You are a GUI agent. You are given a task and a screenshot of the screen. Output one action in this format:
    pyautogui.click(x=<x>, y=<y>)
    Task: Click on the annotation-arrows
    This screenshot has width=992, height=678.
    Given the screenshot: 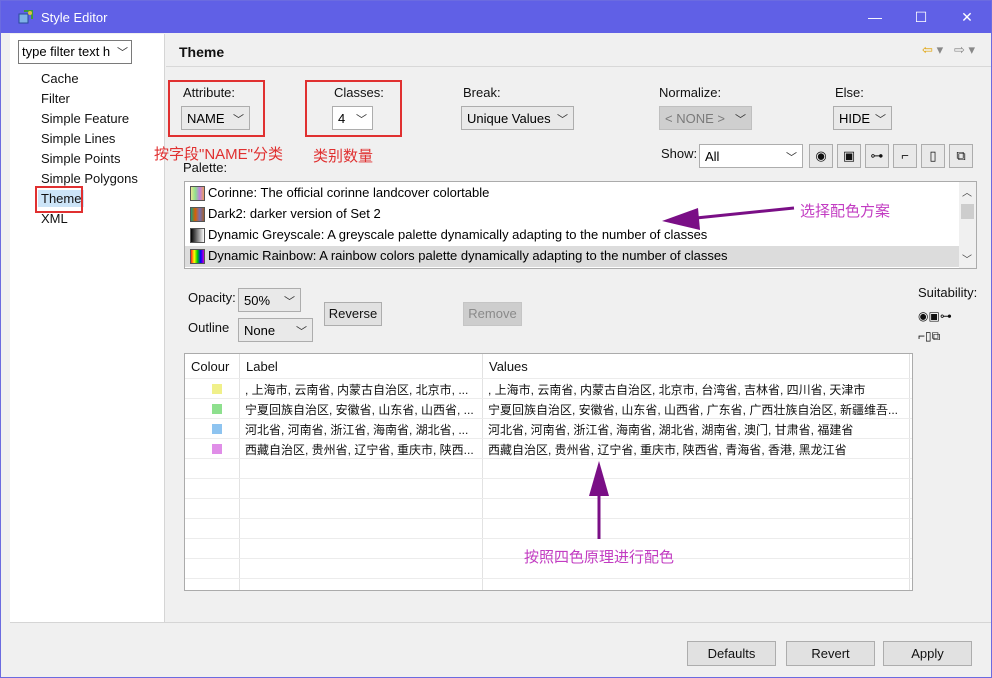 What is the action you would take?
    pyautogui.click(x=692, y=372)
    